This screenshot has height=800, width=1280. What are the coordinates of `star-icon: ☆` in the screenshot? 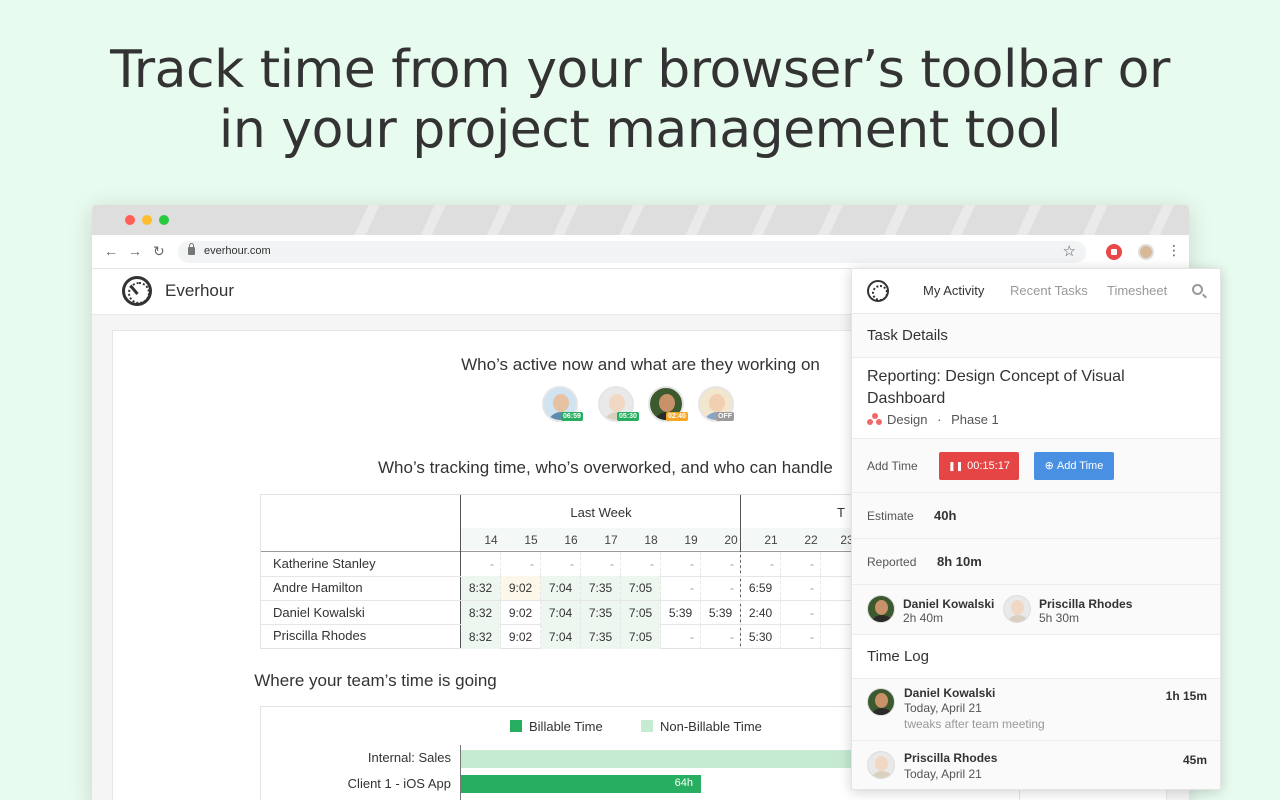 It's located at (1069, 251).